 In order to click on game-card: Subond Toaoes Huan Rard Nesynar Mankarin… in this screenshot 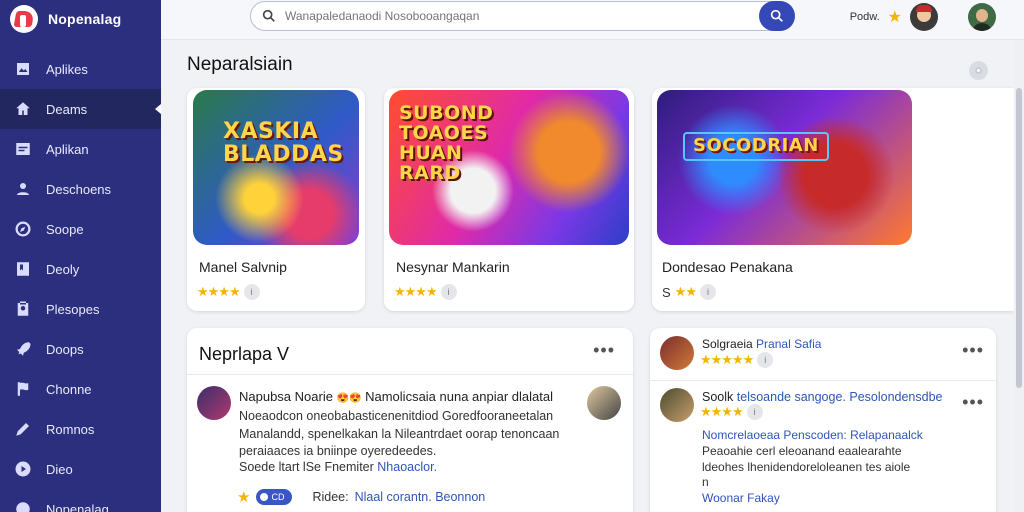, I will do `click(509, 199)`.